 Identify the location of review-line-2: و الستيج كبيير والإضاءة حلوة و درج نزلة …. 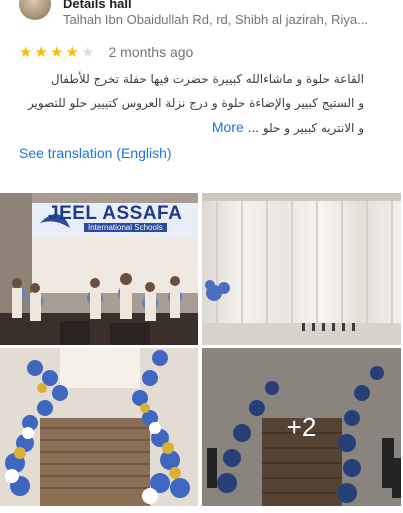
(195, 103).